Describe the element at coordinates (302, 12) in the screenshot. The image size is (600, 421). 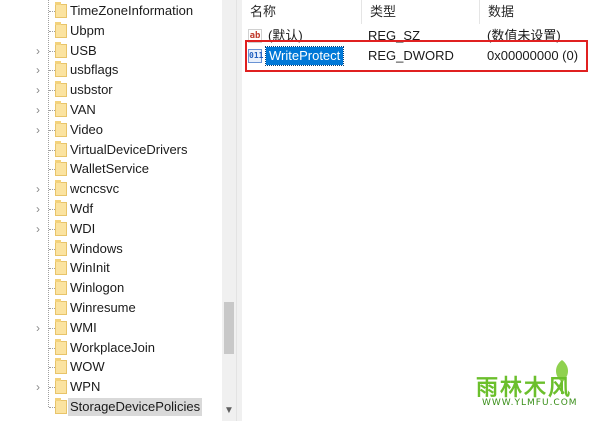
I see `column-header-name: 名称` at that location.